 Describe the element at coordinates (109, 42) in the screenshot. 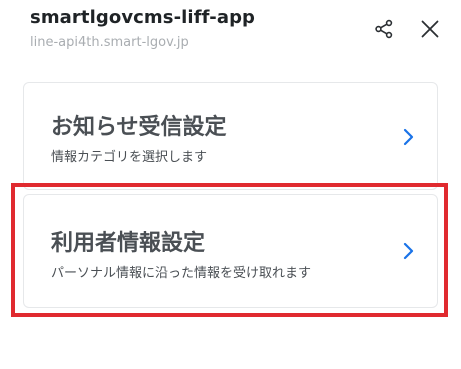

I see `app-url: line-api4th.smart-lgov.jp` at that location.